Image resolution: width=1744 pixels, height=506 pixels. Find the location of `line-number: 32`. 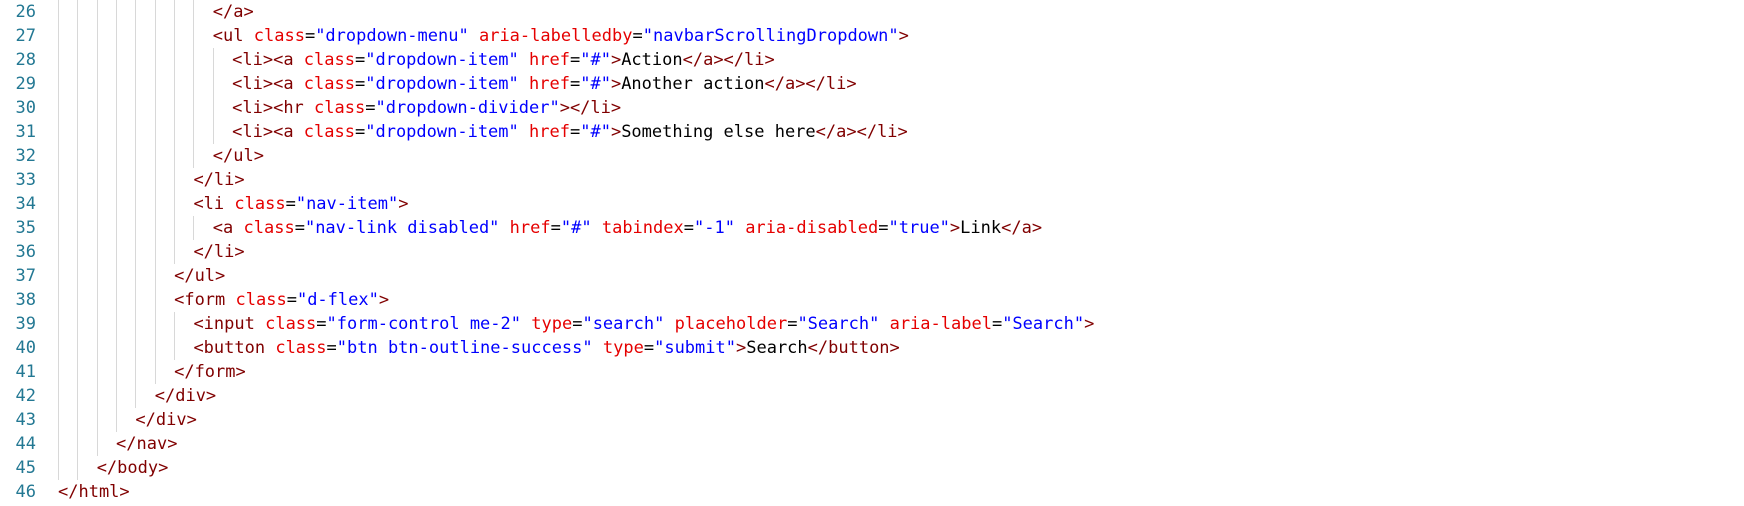

line-number: 32 is located at coordinates (25, 156).